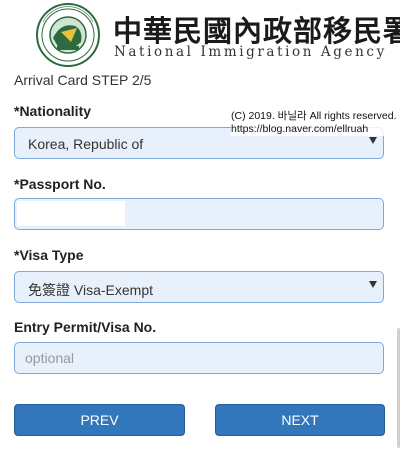 The width and height of the screenshot is (400, 468). What do you see at coordinates (85, 327) in the screenshot?
I see `entry-permit-label: Entry Permit/Visa No.` at bounding box center [85, 327].